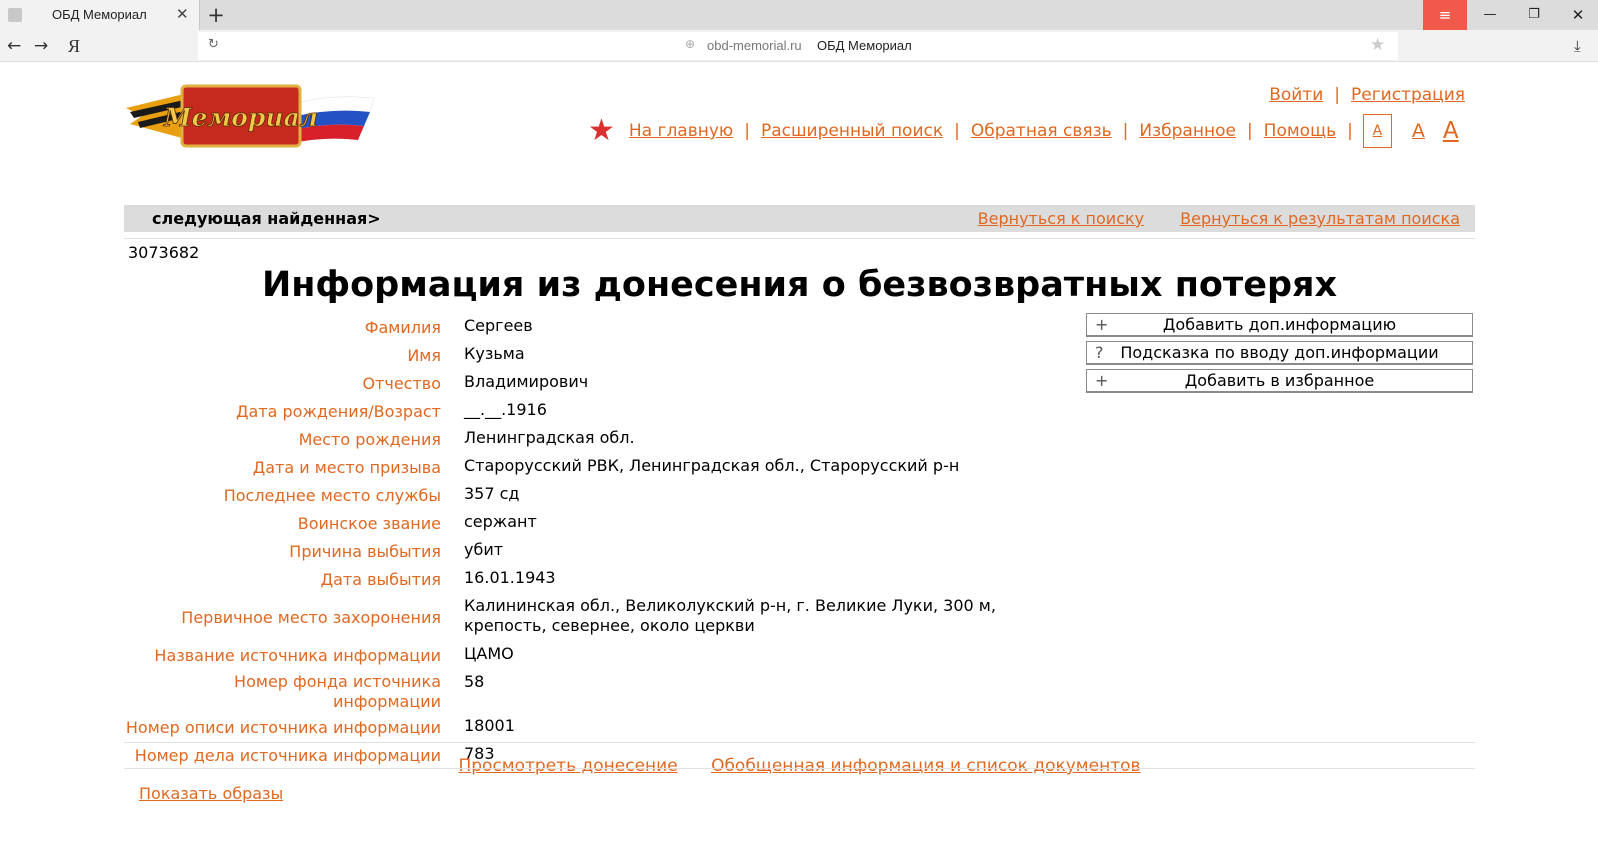  What do you see at coordinates (754, 45) in the screenshot?
I see `url-host: obd-memorial.ru` at bounding box center [754, 45].